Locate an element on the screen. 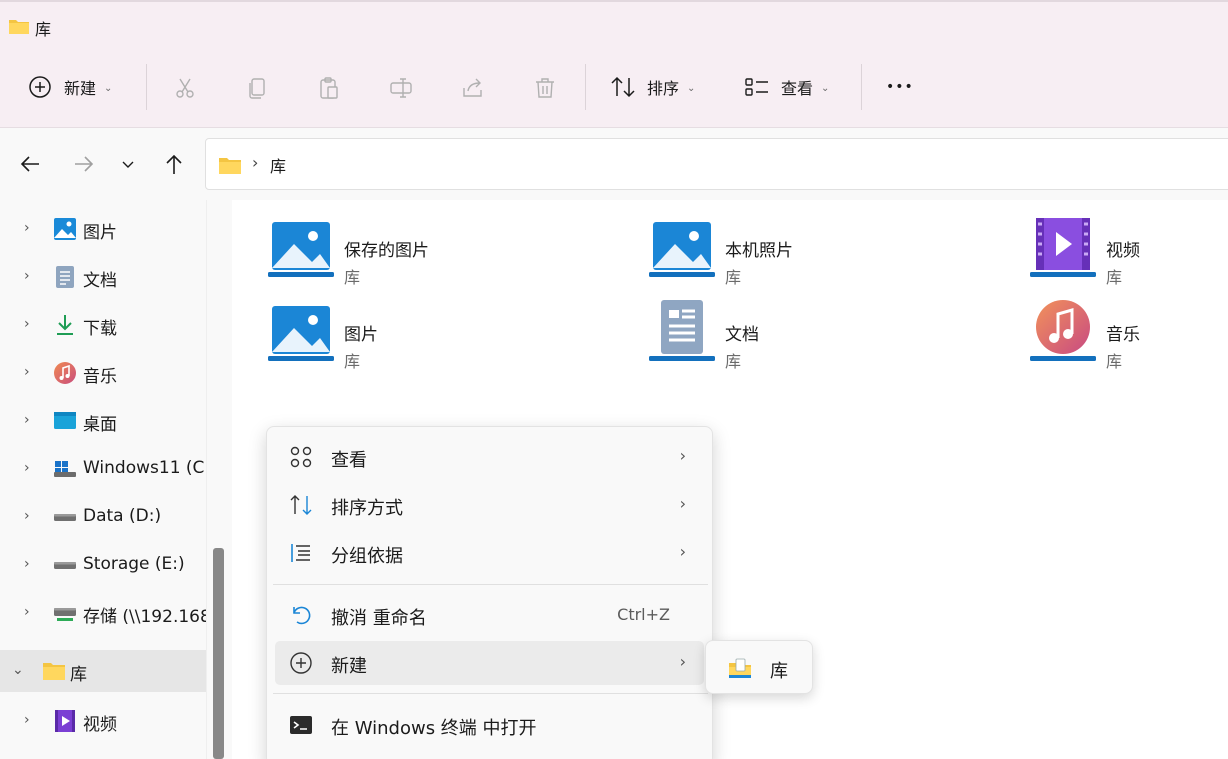  sidebar-scrollbar-thumb is located at coordinates (218, 653).